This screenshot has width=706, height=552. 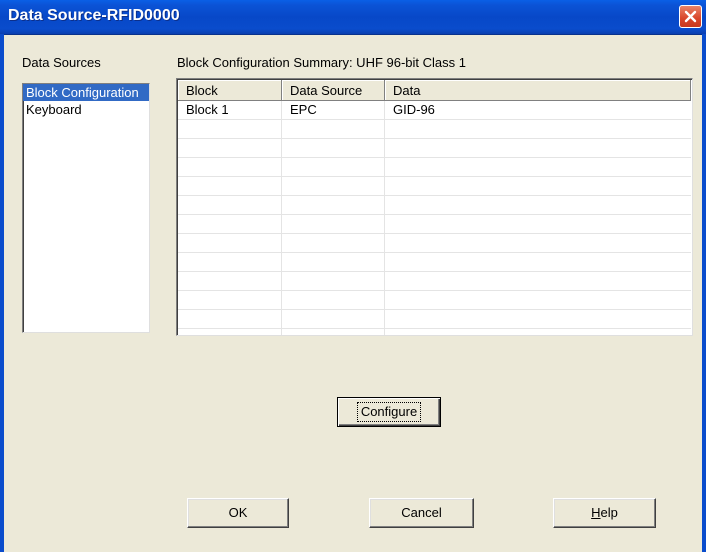 I want to click on cell-data-source: EPC, so click(x=333, y=110).